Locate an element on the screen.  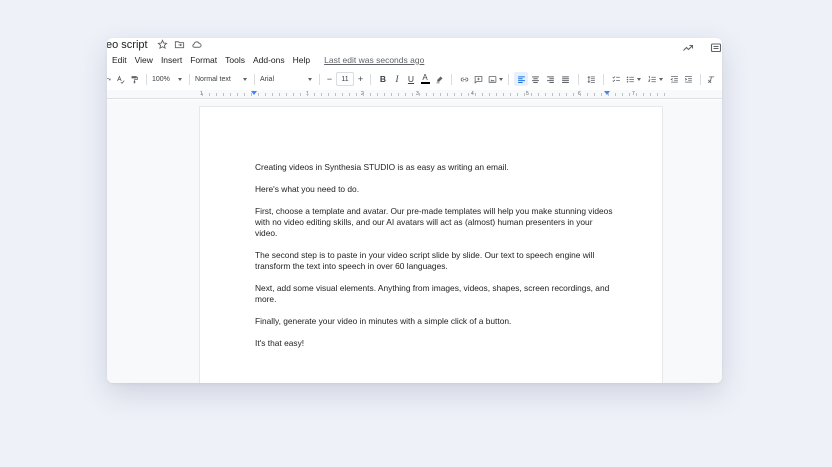
cloud-status-icon is located at coordinates (196, 44).